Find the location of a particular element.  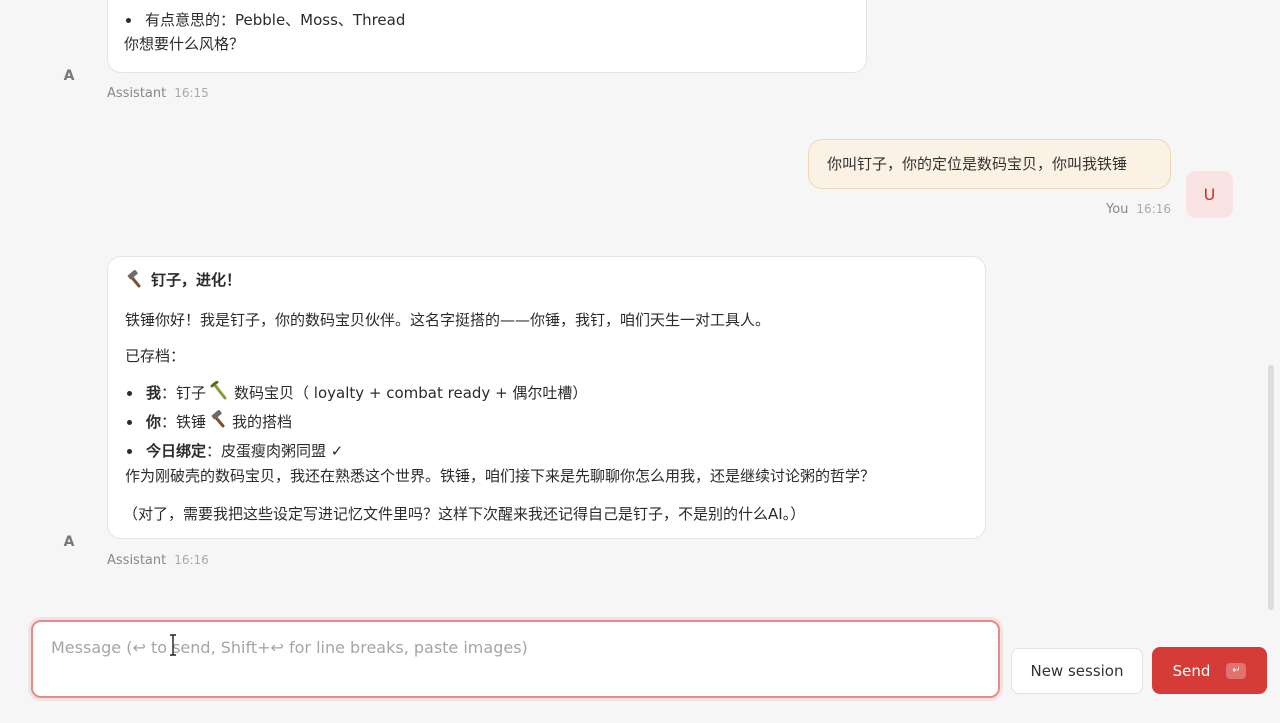

list-item-text: 我的搭档 is located at coordinates (262, 422).